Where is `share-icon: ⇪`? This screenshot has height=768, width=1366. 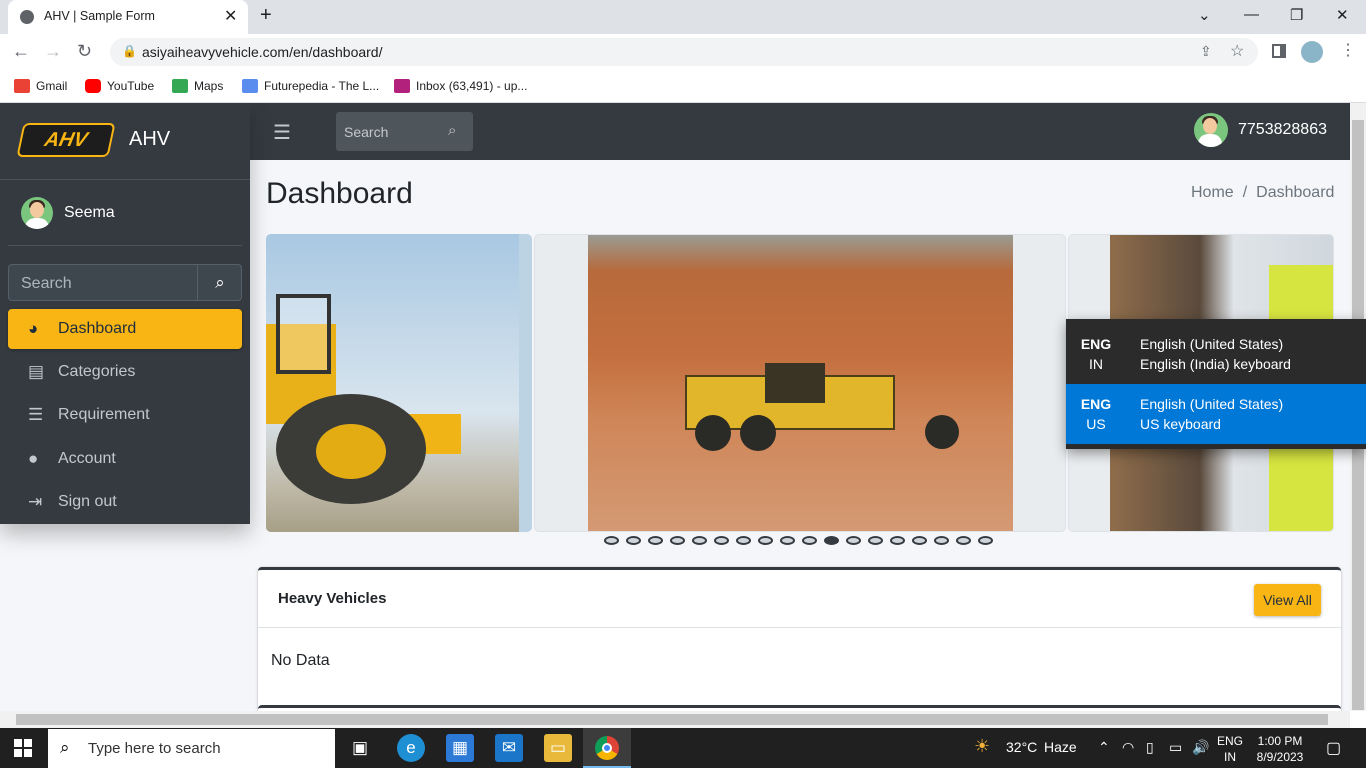
share-icon: ⇪ is located at coordinates (1206, 51).